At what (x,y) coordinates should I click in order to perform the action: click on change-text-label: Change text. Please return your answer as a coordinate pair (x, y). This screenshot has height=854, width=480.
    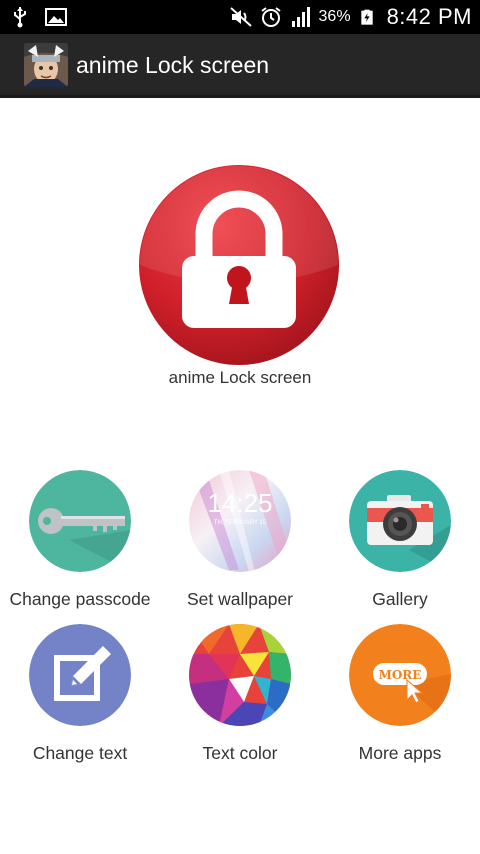
    Looking at the image, I should click on (80, 753).